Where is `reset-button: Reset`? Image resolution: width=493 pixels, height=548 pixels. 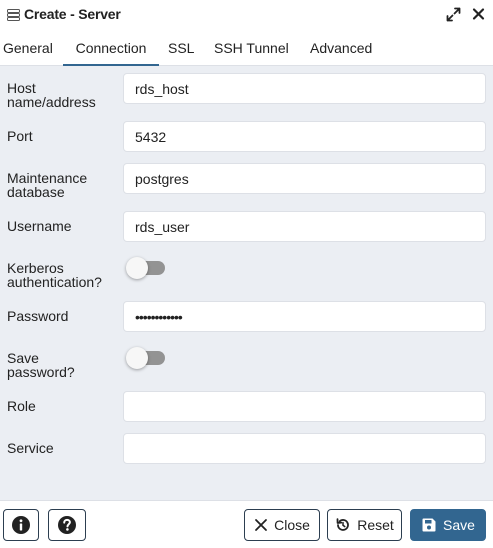 reset-button: Reset is located at coordinates (364, 525).